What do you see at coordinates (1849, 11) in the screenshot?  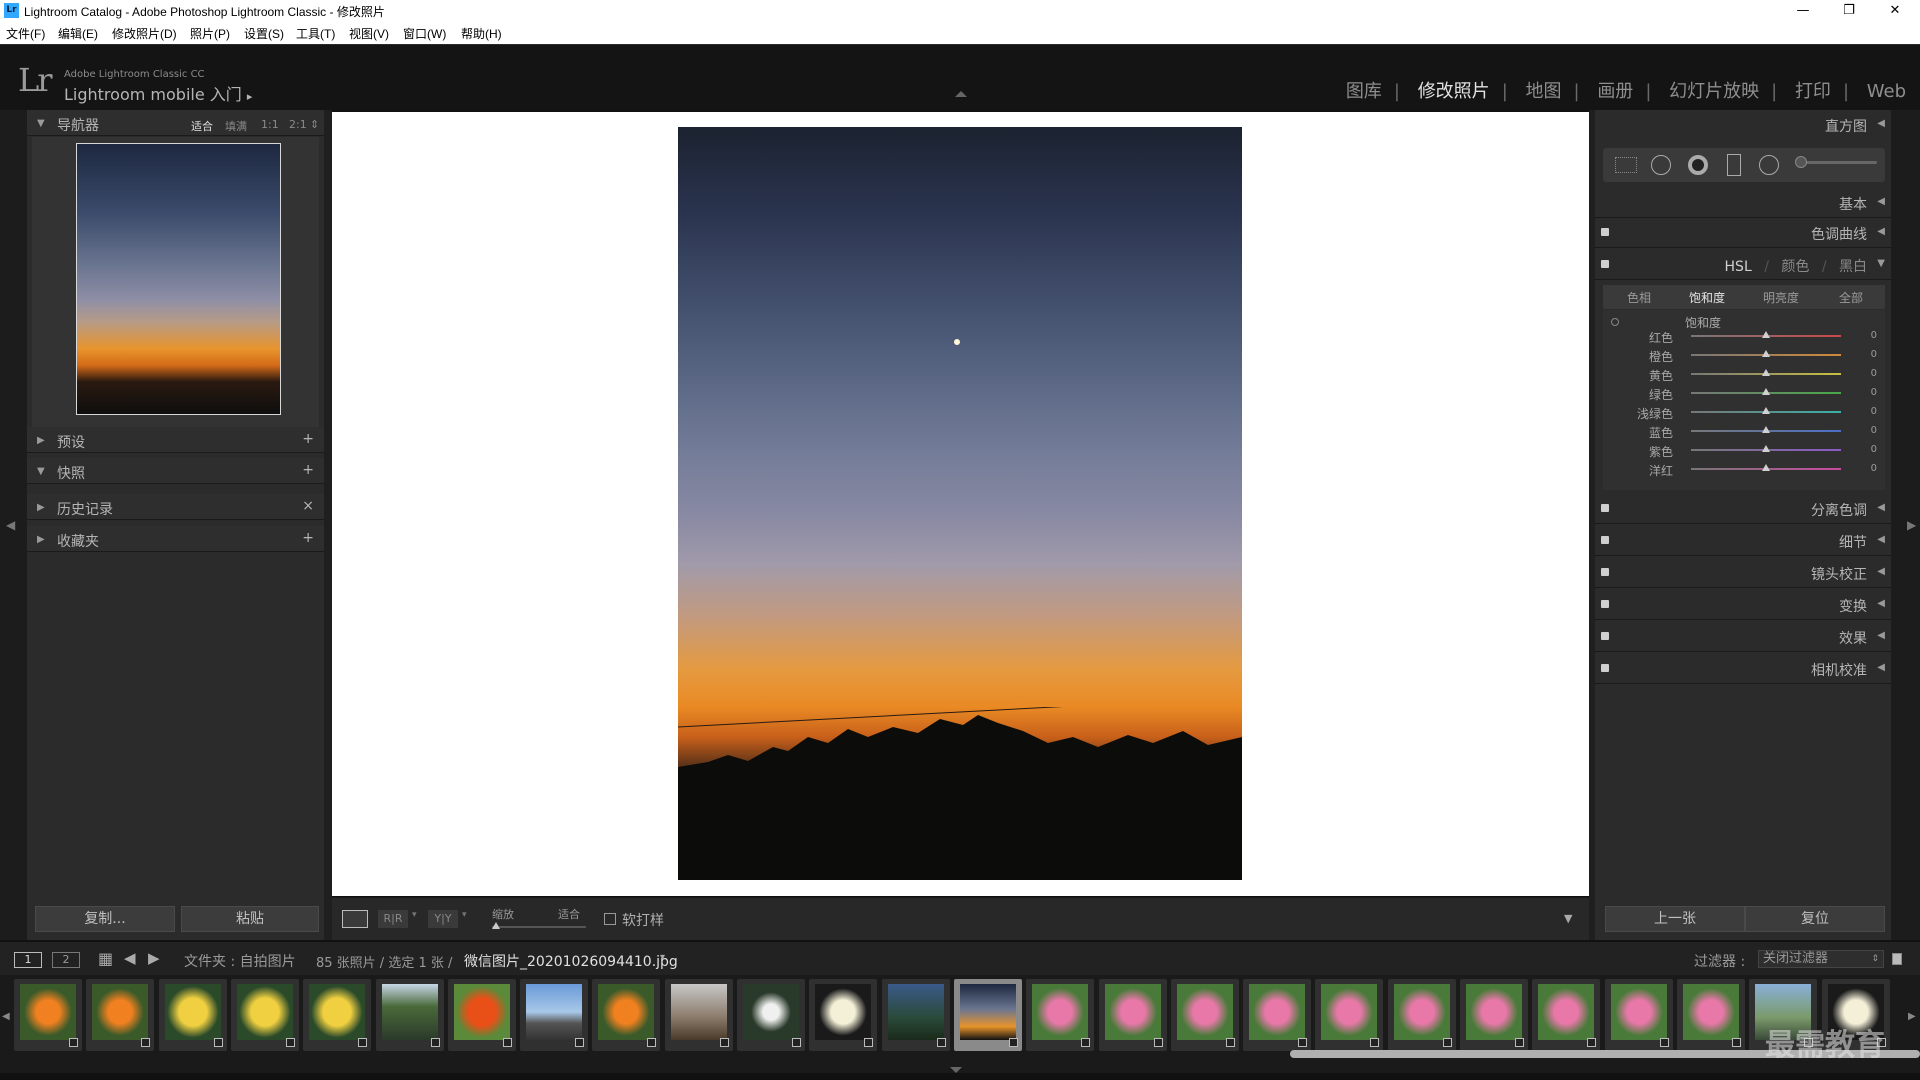 I see `restore-icon: ❐` at bounding box center [1849, 11].